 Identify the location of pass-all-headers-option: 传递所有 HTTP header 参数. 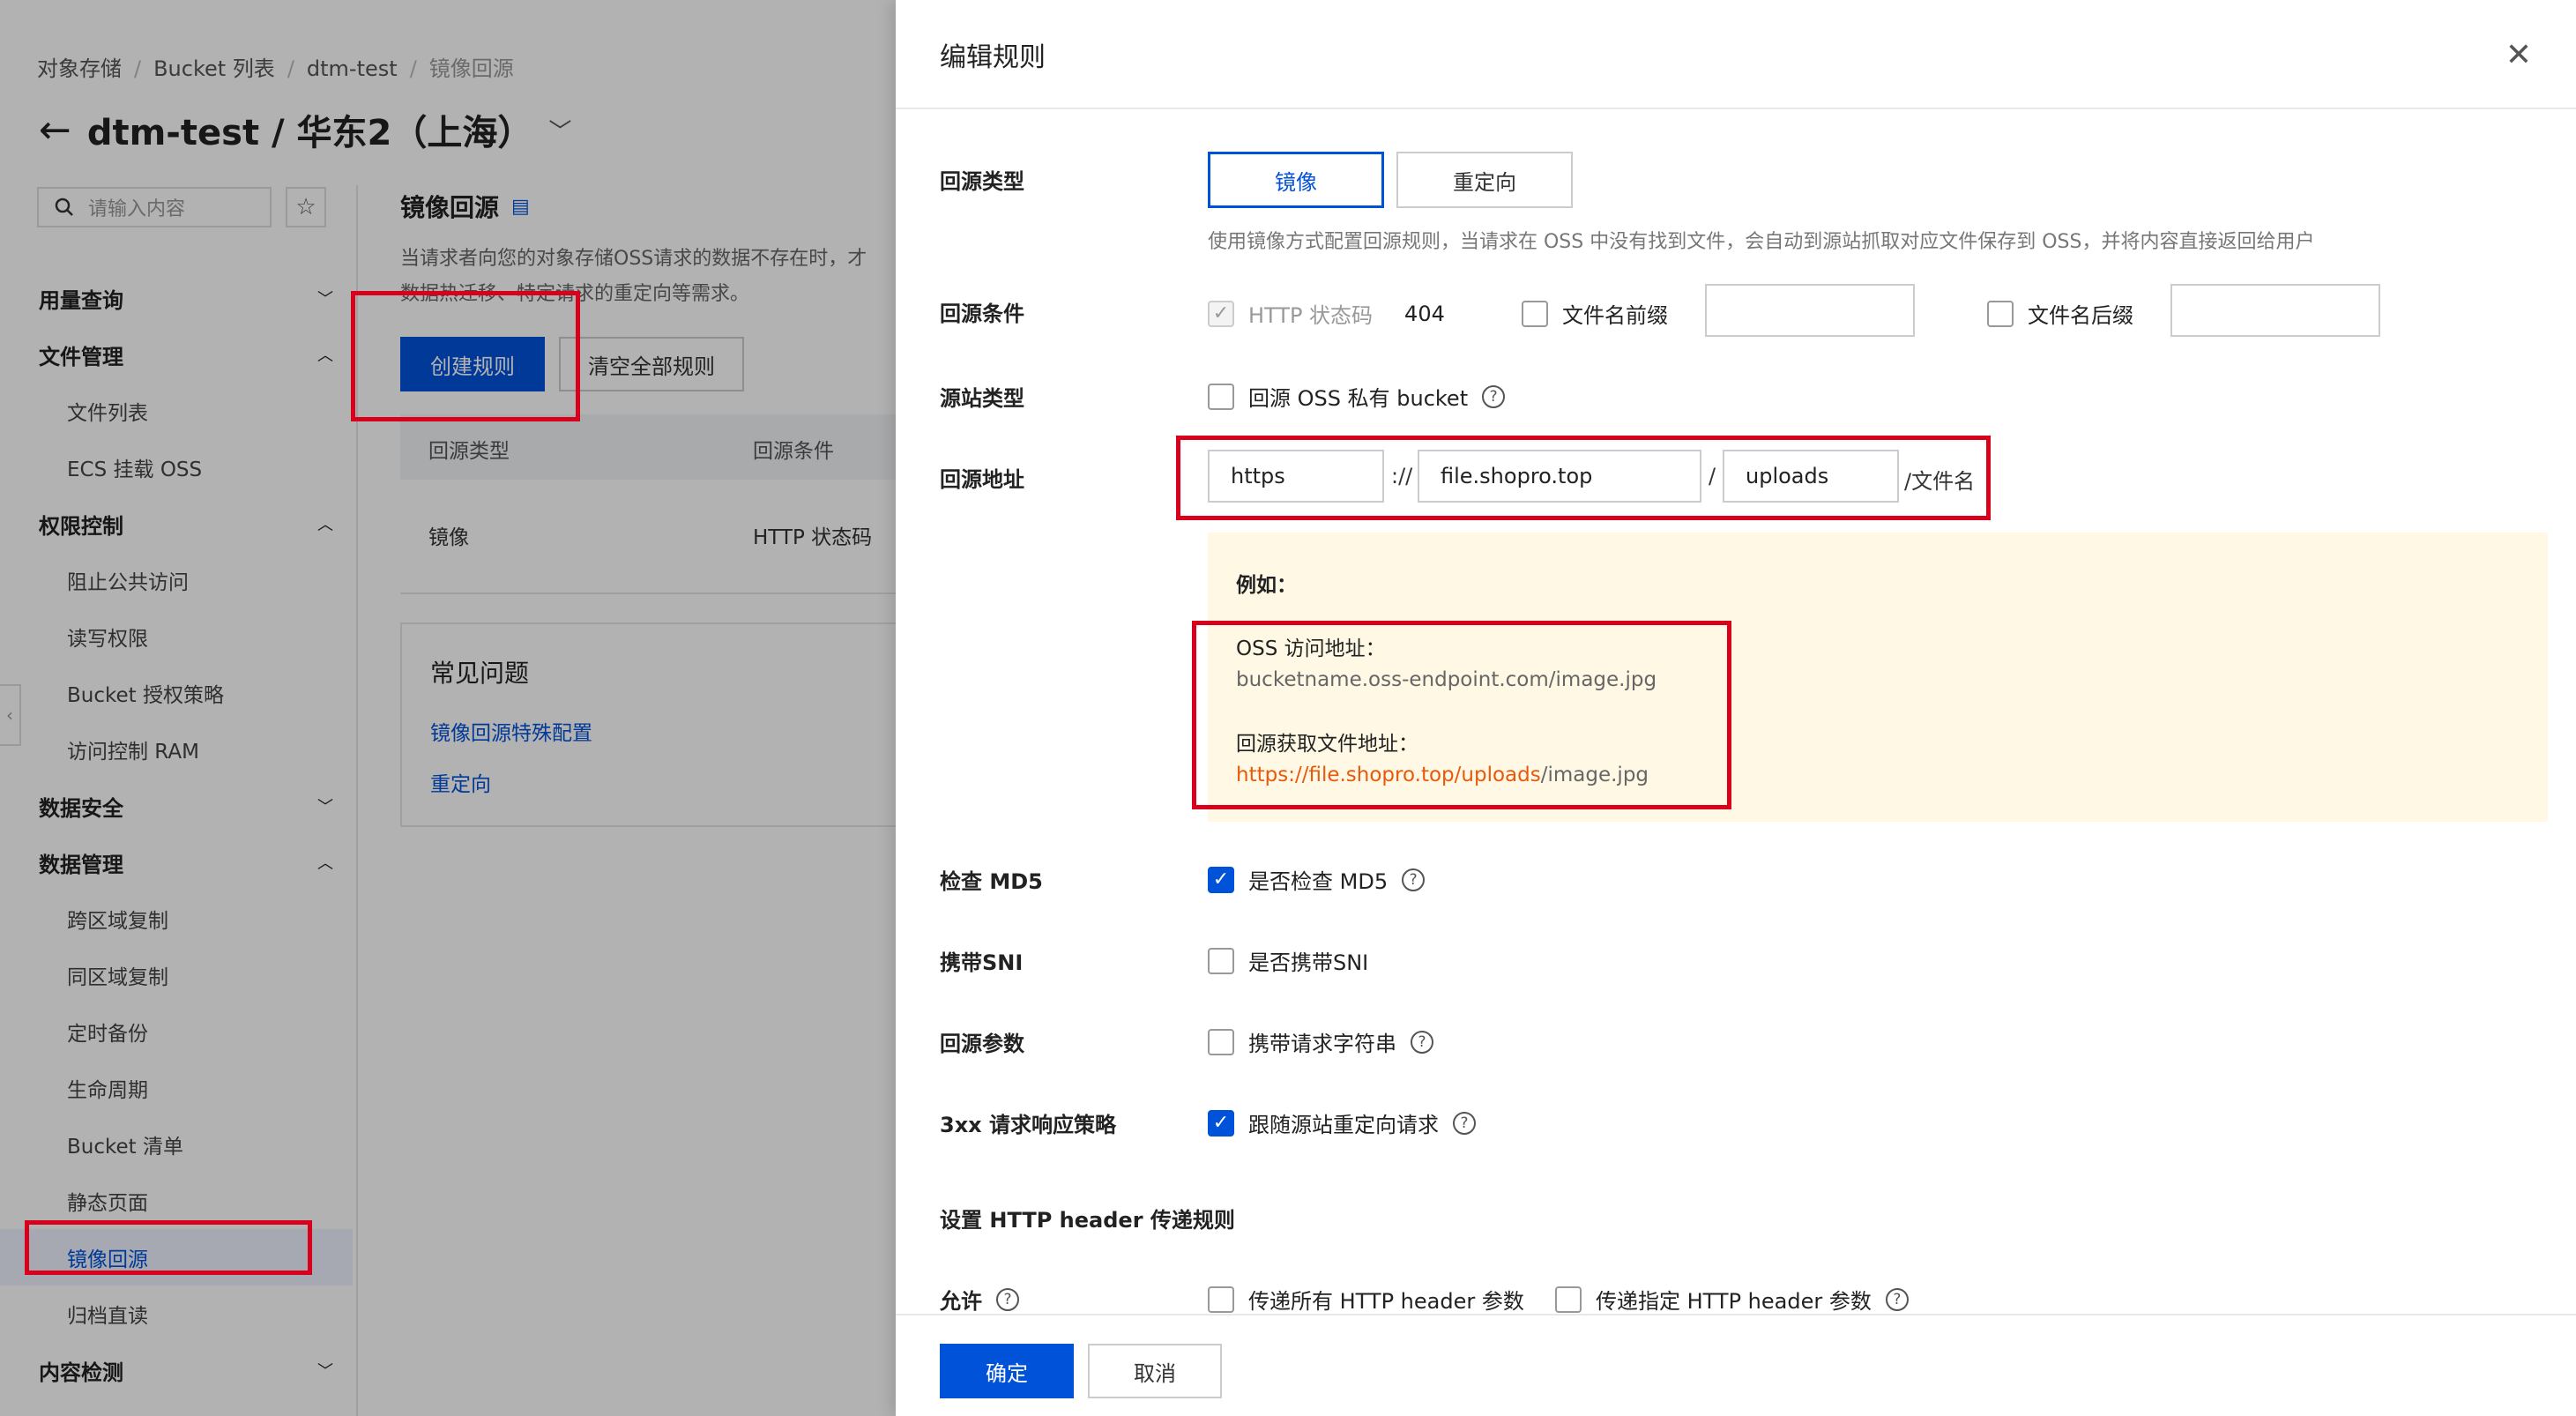
(1386, 1301).